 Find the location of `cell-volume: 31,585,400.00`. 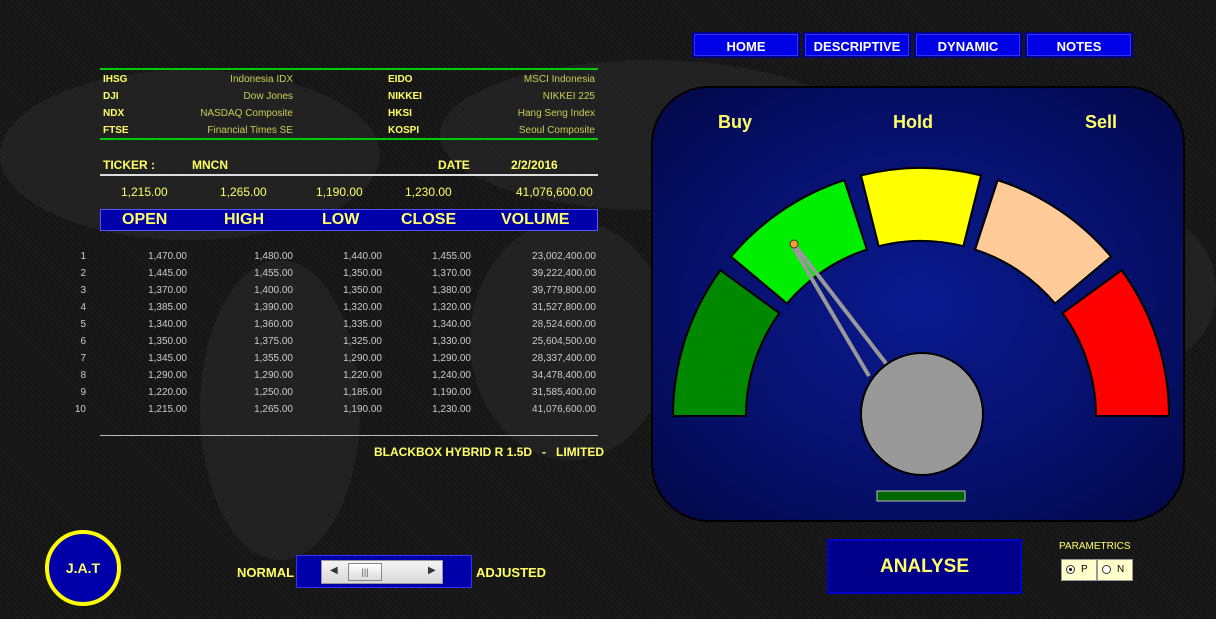

cell-volume: 31,585,400.00 is located at coordinates (564, 392).